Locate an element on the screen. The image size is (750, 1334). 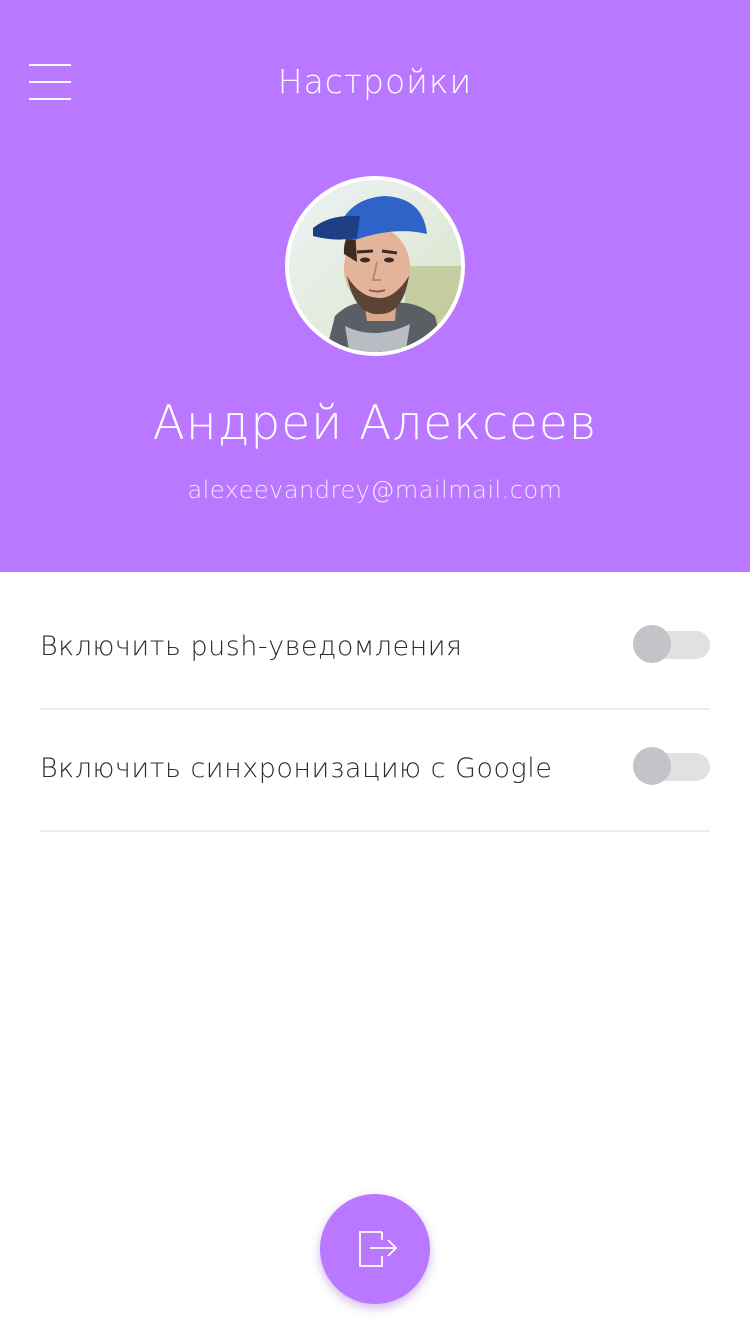
user-name: Андрей Алексеев is located at coordinates (375, 423).